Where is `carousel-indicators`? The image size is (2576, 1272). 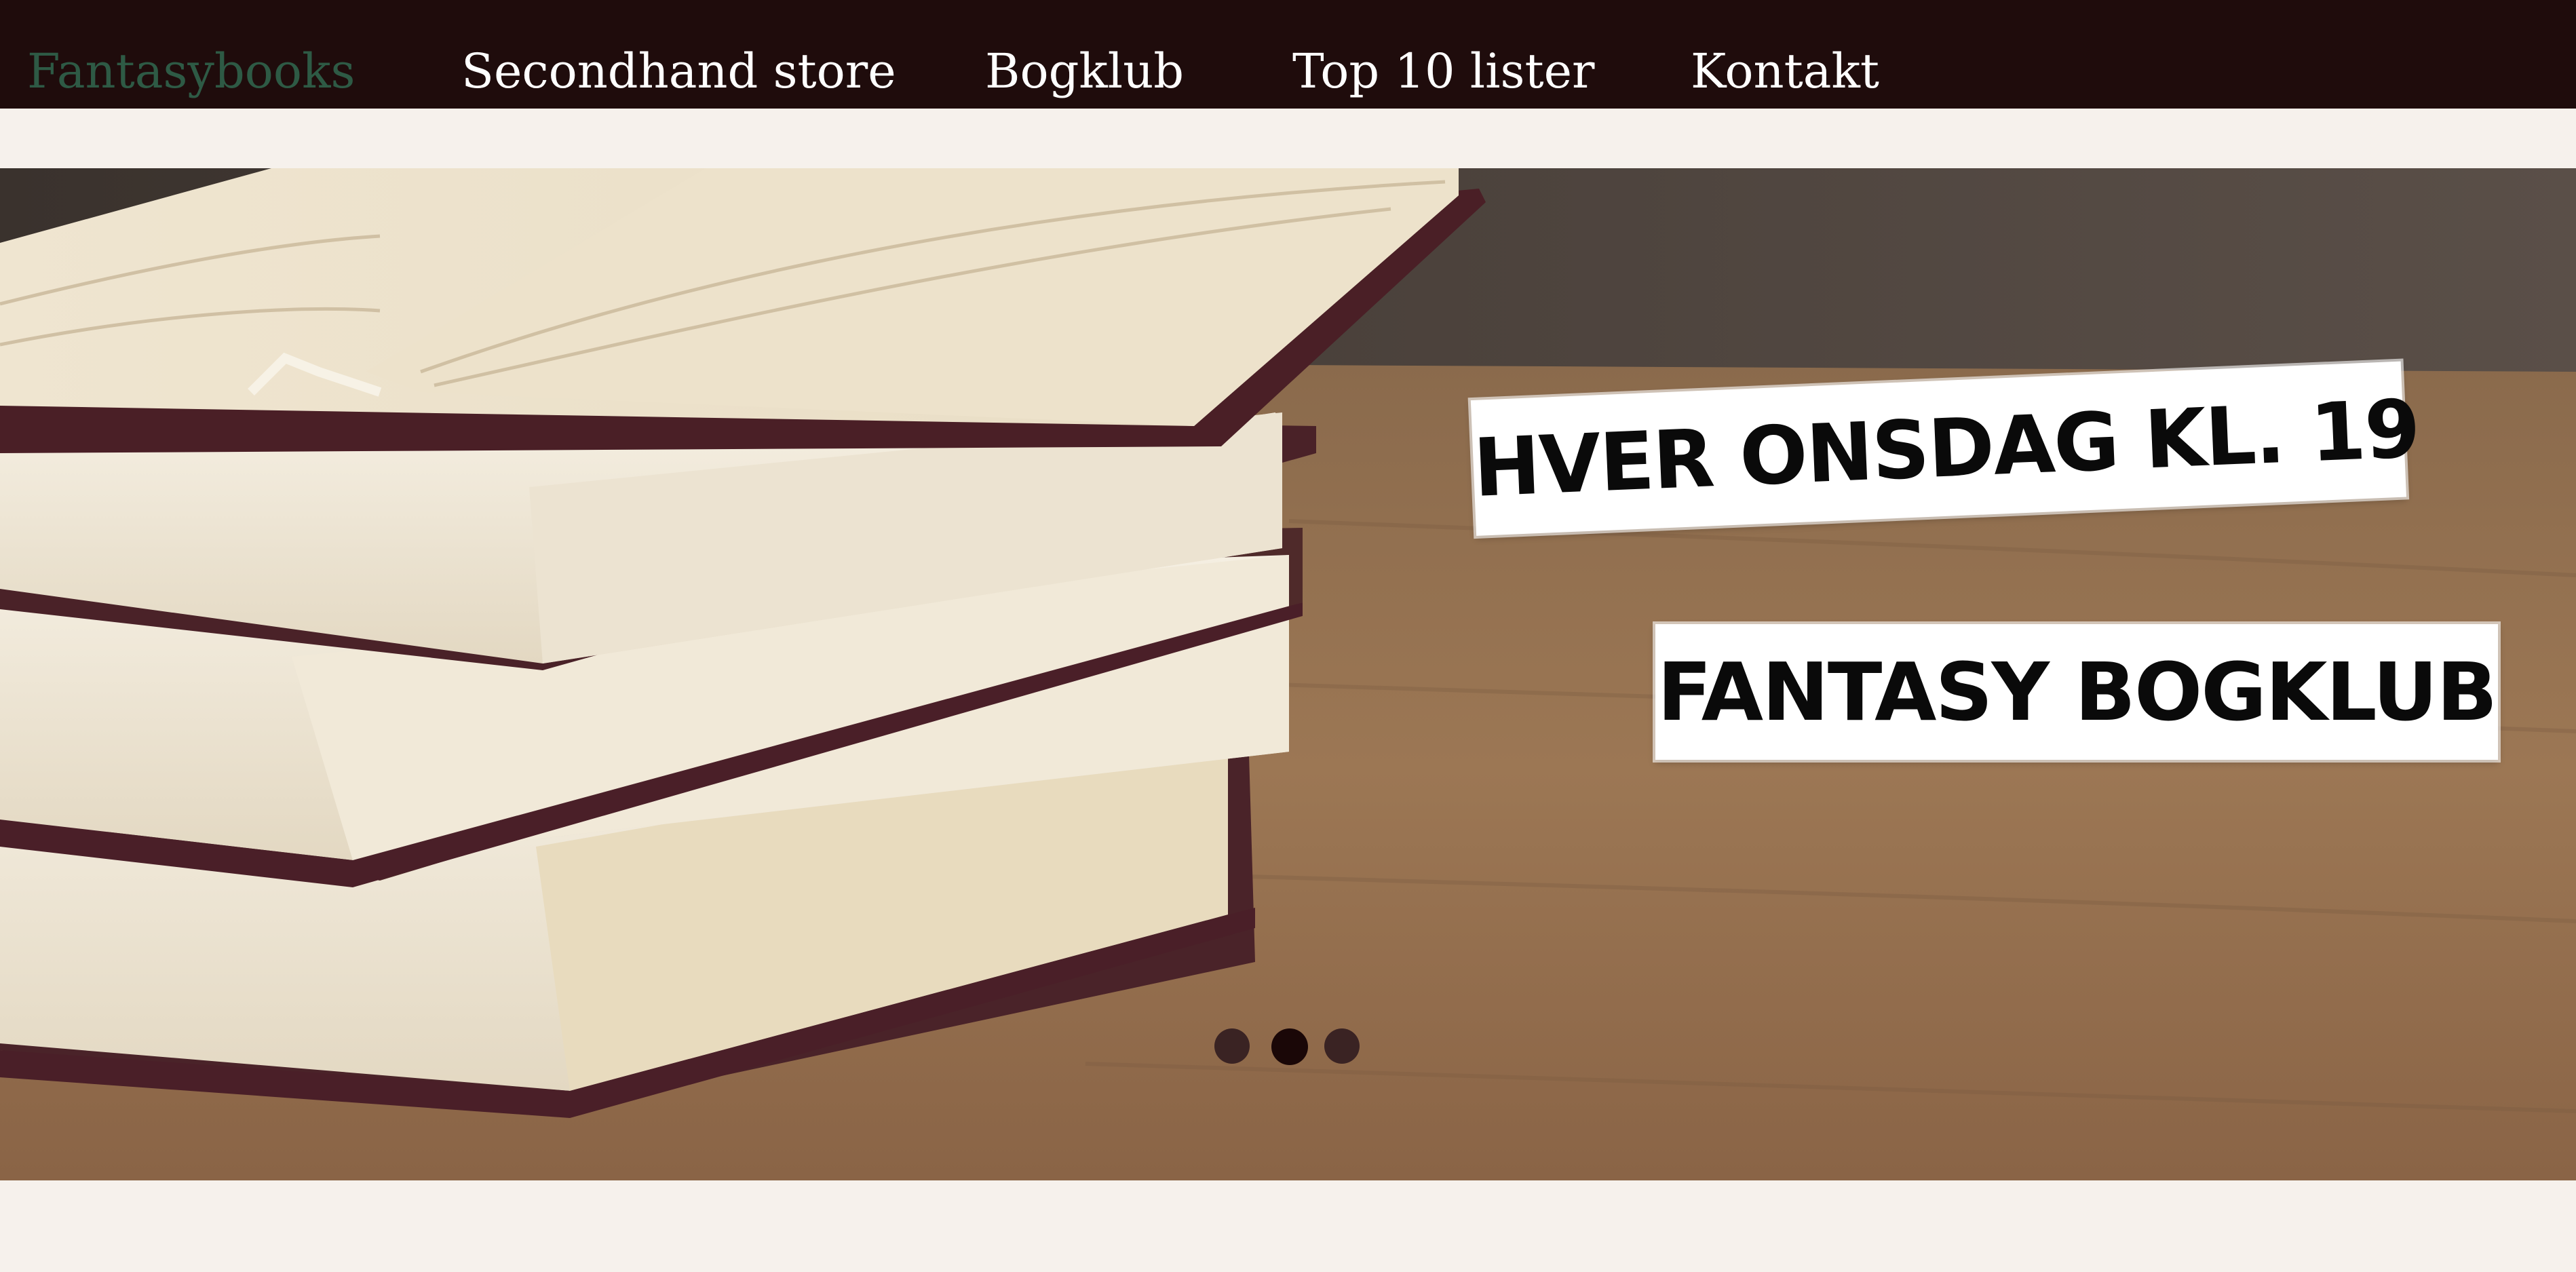
carousel-indicators is located at coordinates (1289, 1046).